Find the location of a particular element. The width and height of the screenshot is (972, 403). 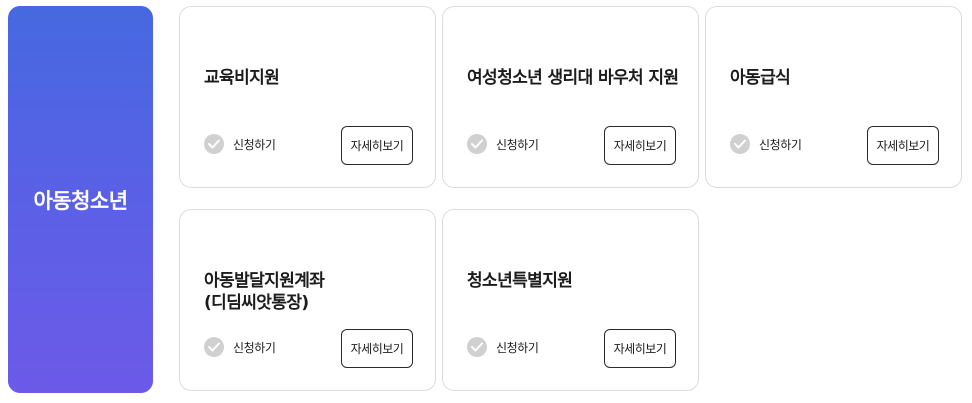

category-title: 아동청소년 is located at coordinates (80, 200).